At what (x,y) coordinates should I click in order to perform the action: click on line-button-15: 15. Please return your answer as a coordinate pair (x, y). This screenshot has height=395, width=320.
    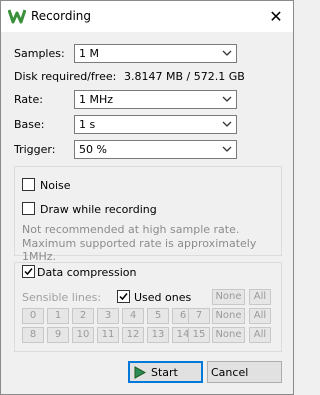
    Looking at the image, I should click on (199, 335).